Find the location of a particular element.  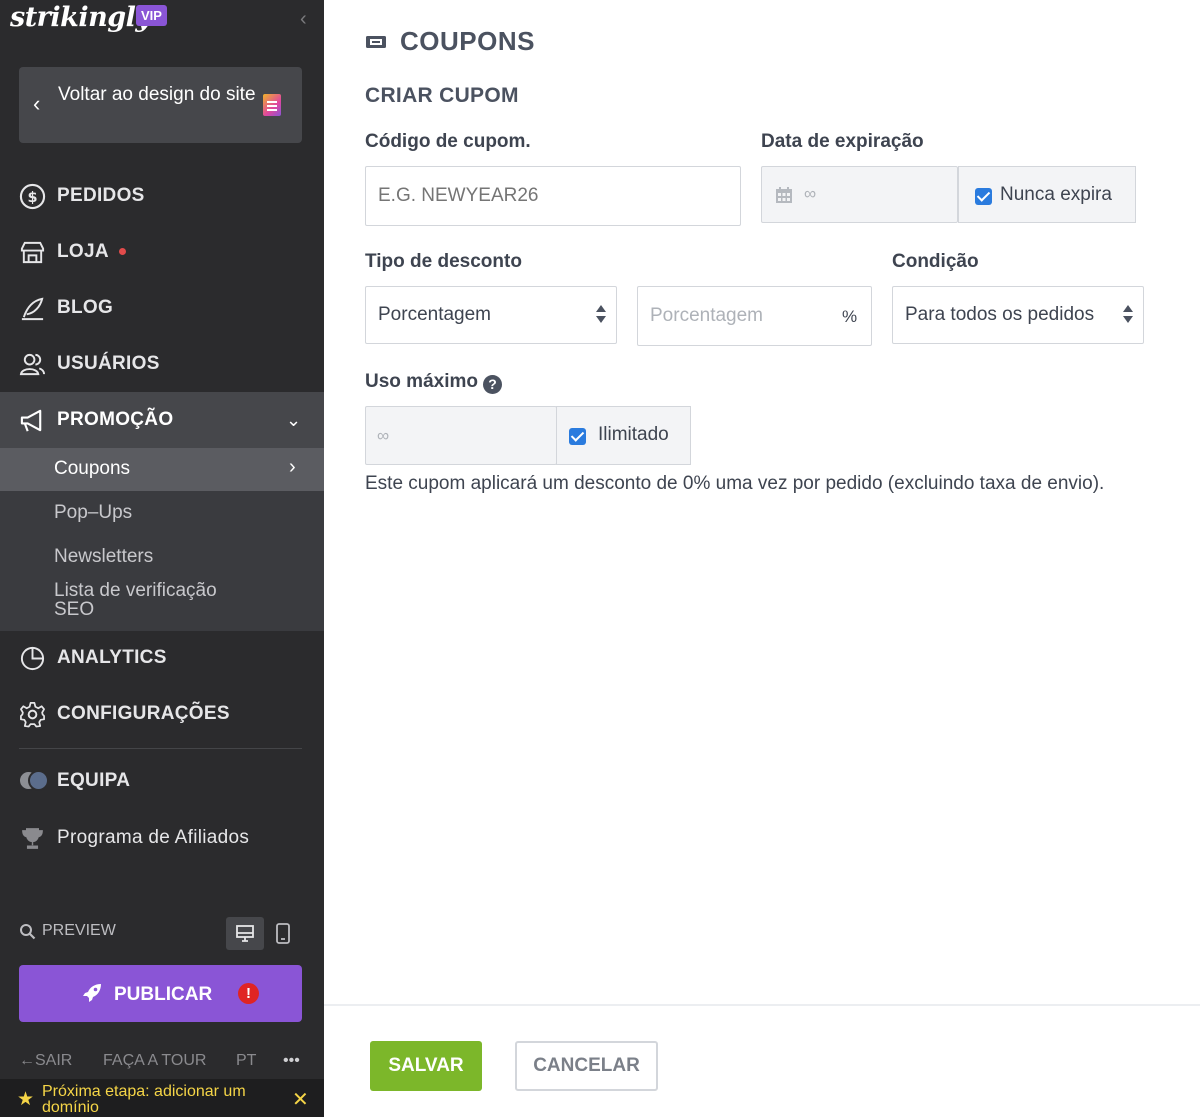

notification-dot is located at coordinates (122, 252).